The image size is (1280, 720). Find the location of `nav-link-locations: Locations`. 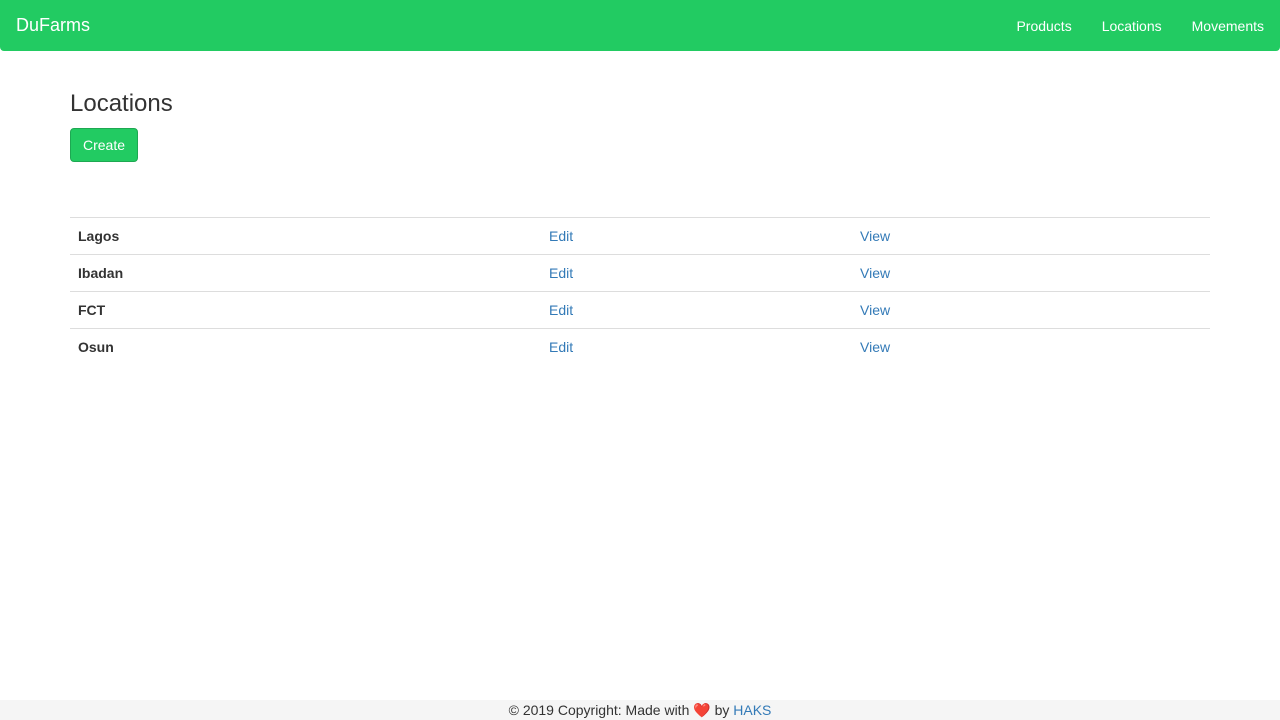

nav-link-locations: Locations is located at coordinates (1132, 26).